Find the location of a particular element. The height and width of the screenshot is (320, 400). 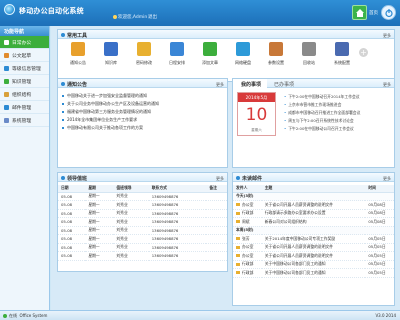

trash-icon is located at coordinates (309, 49).